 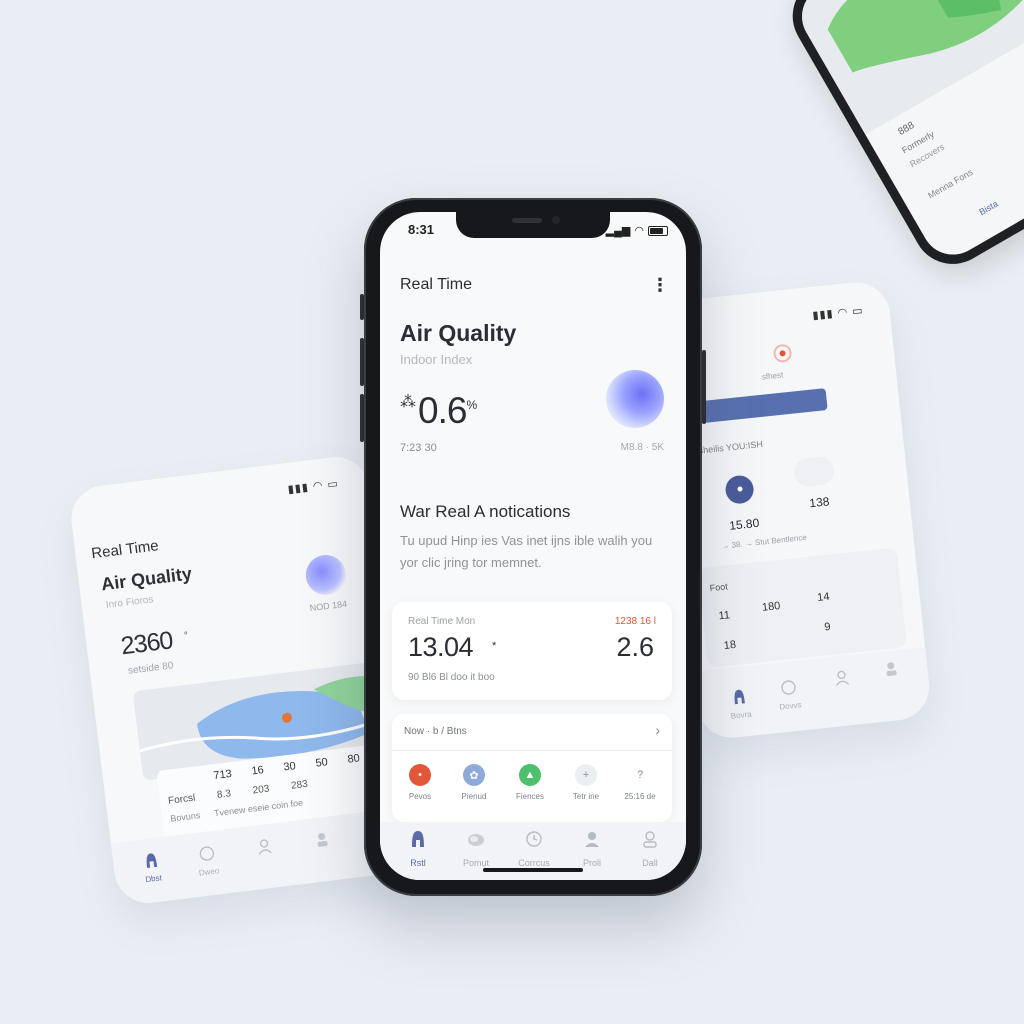 I want to click on table-header-cell: 30, so click(x=289, y=767).